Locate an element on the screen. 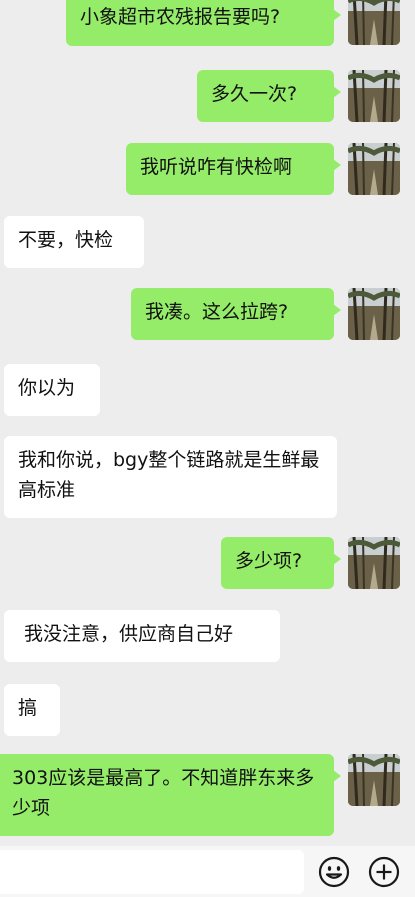 The height and width of the screenshot is (897, 415). input-bar is located at coordinates (207, 871).